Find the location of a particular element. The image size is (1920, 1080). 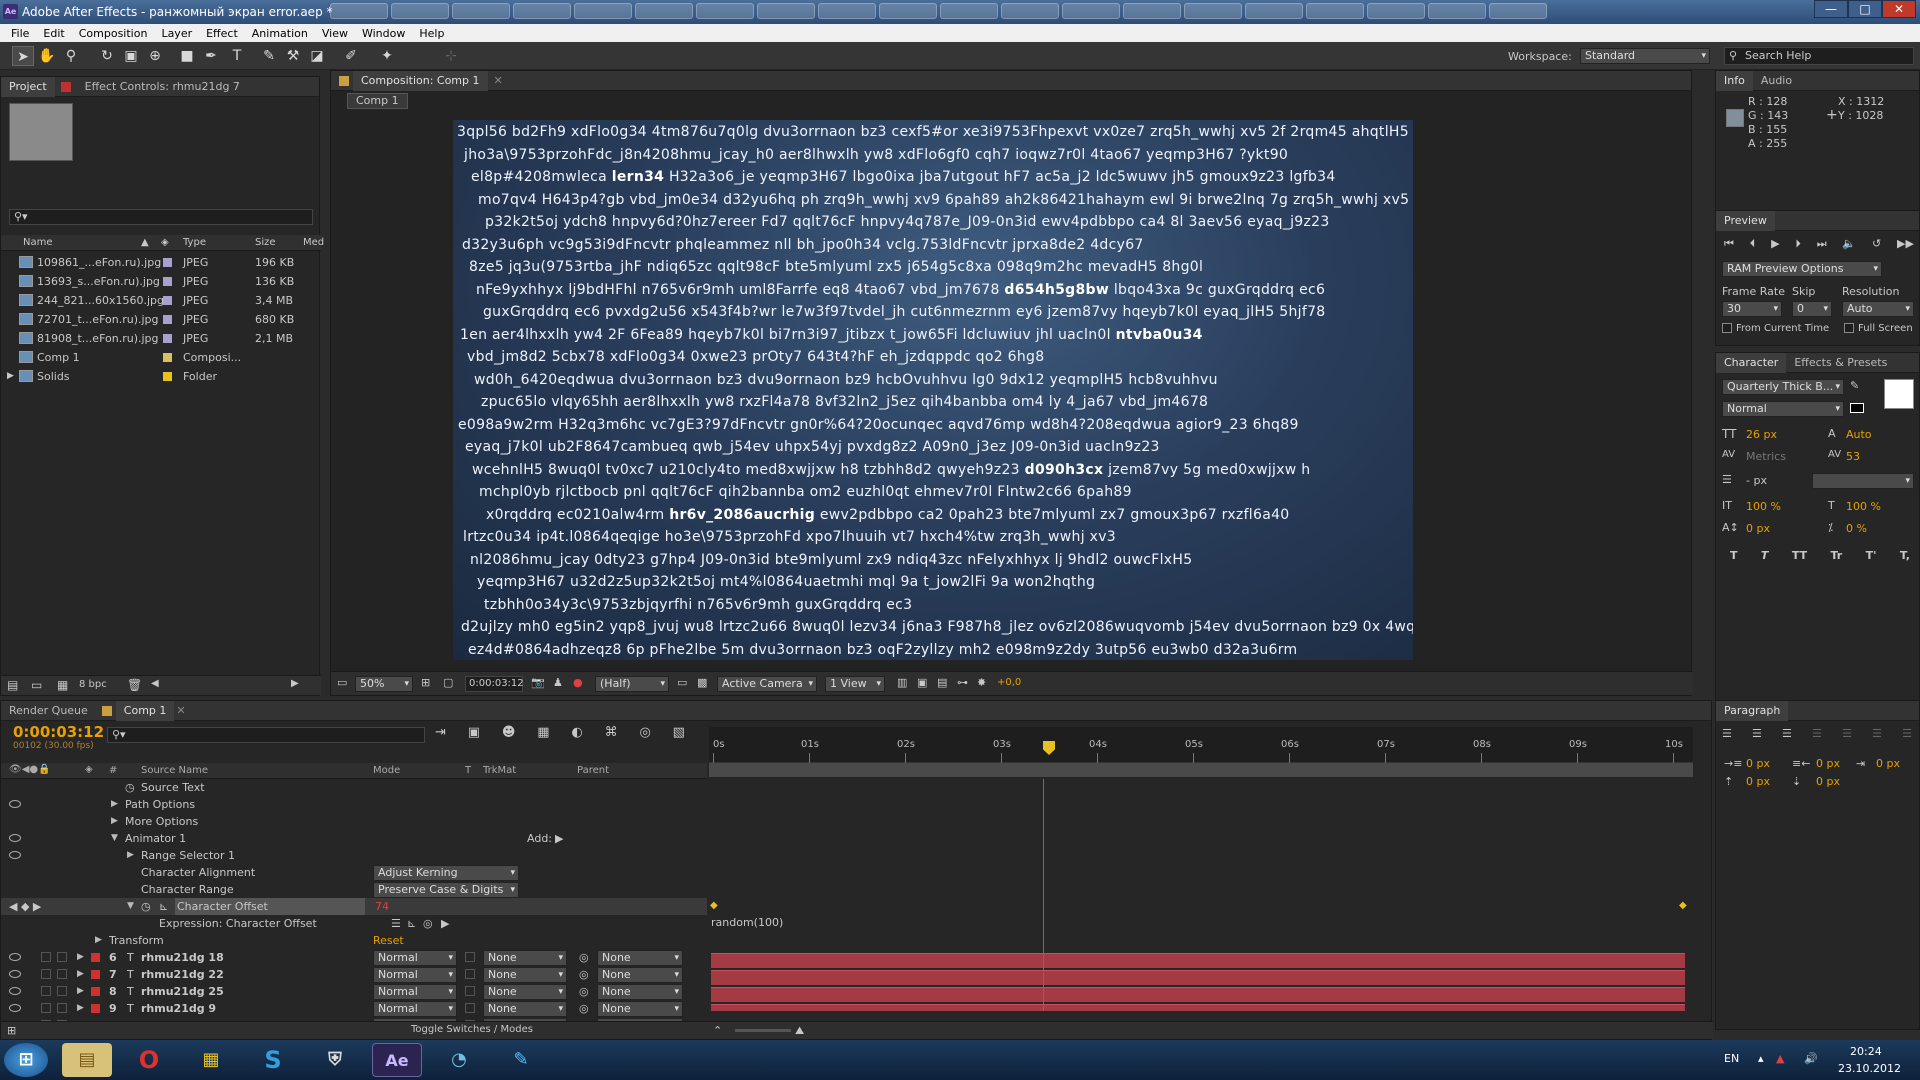

column-size: Size is located at coordinates (265, 242).